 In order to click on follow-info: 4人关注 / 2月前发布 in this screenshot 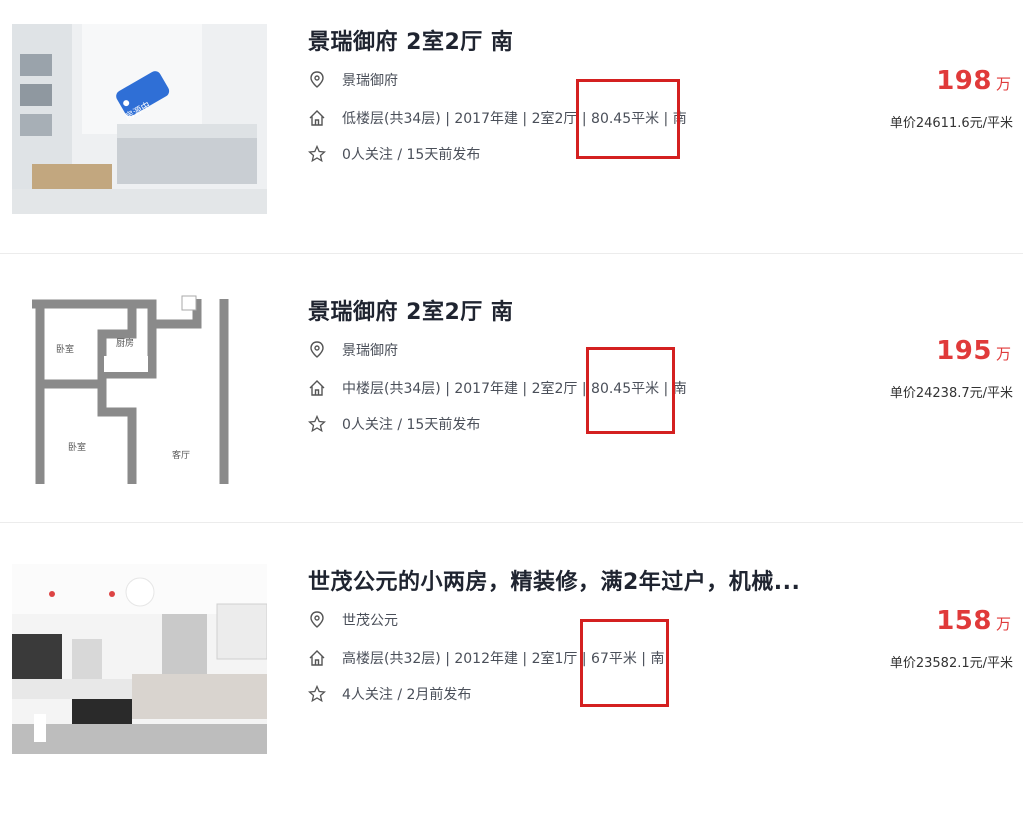, I will do `click(407, 695)`.